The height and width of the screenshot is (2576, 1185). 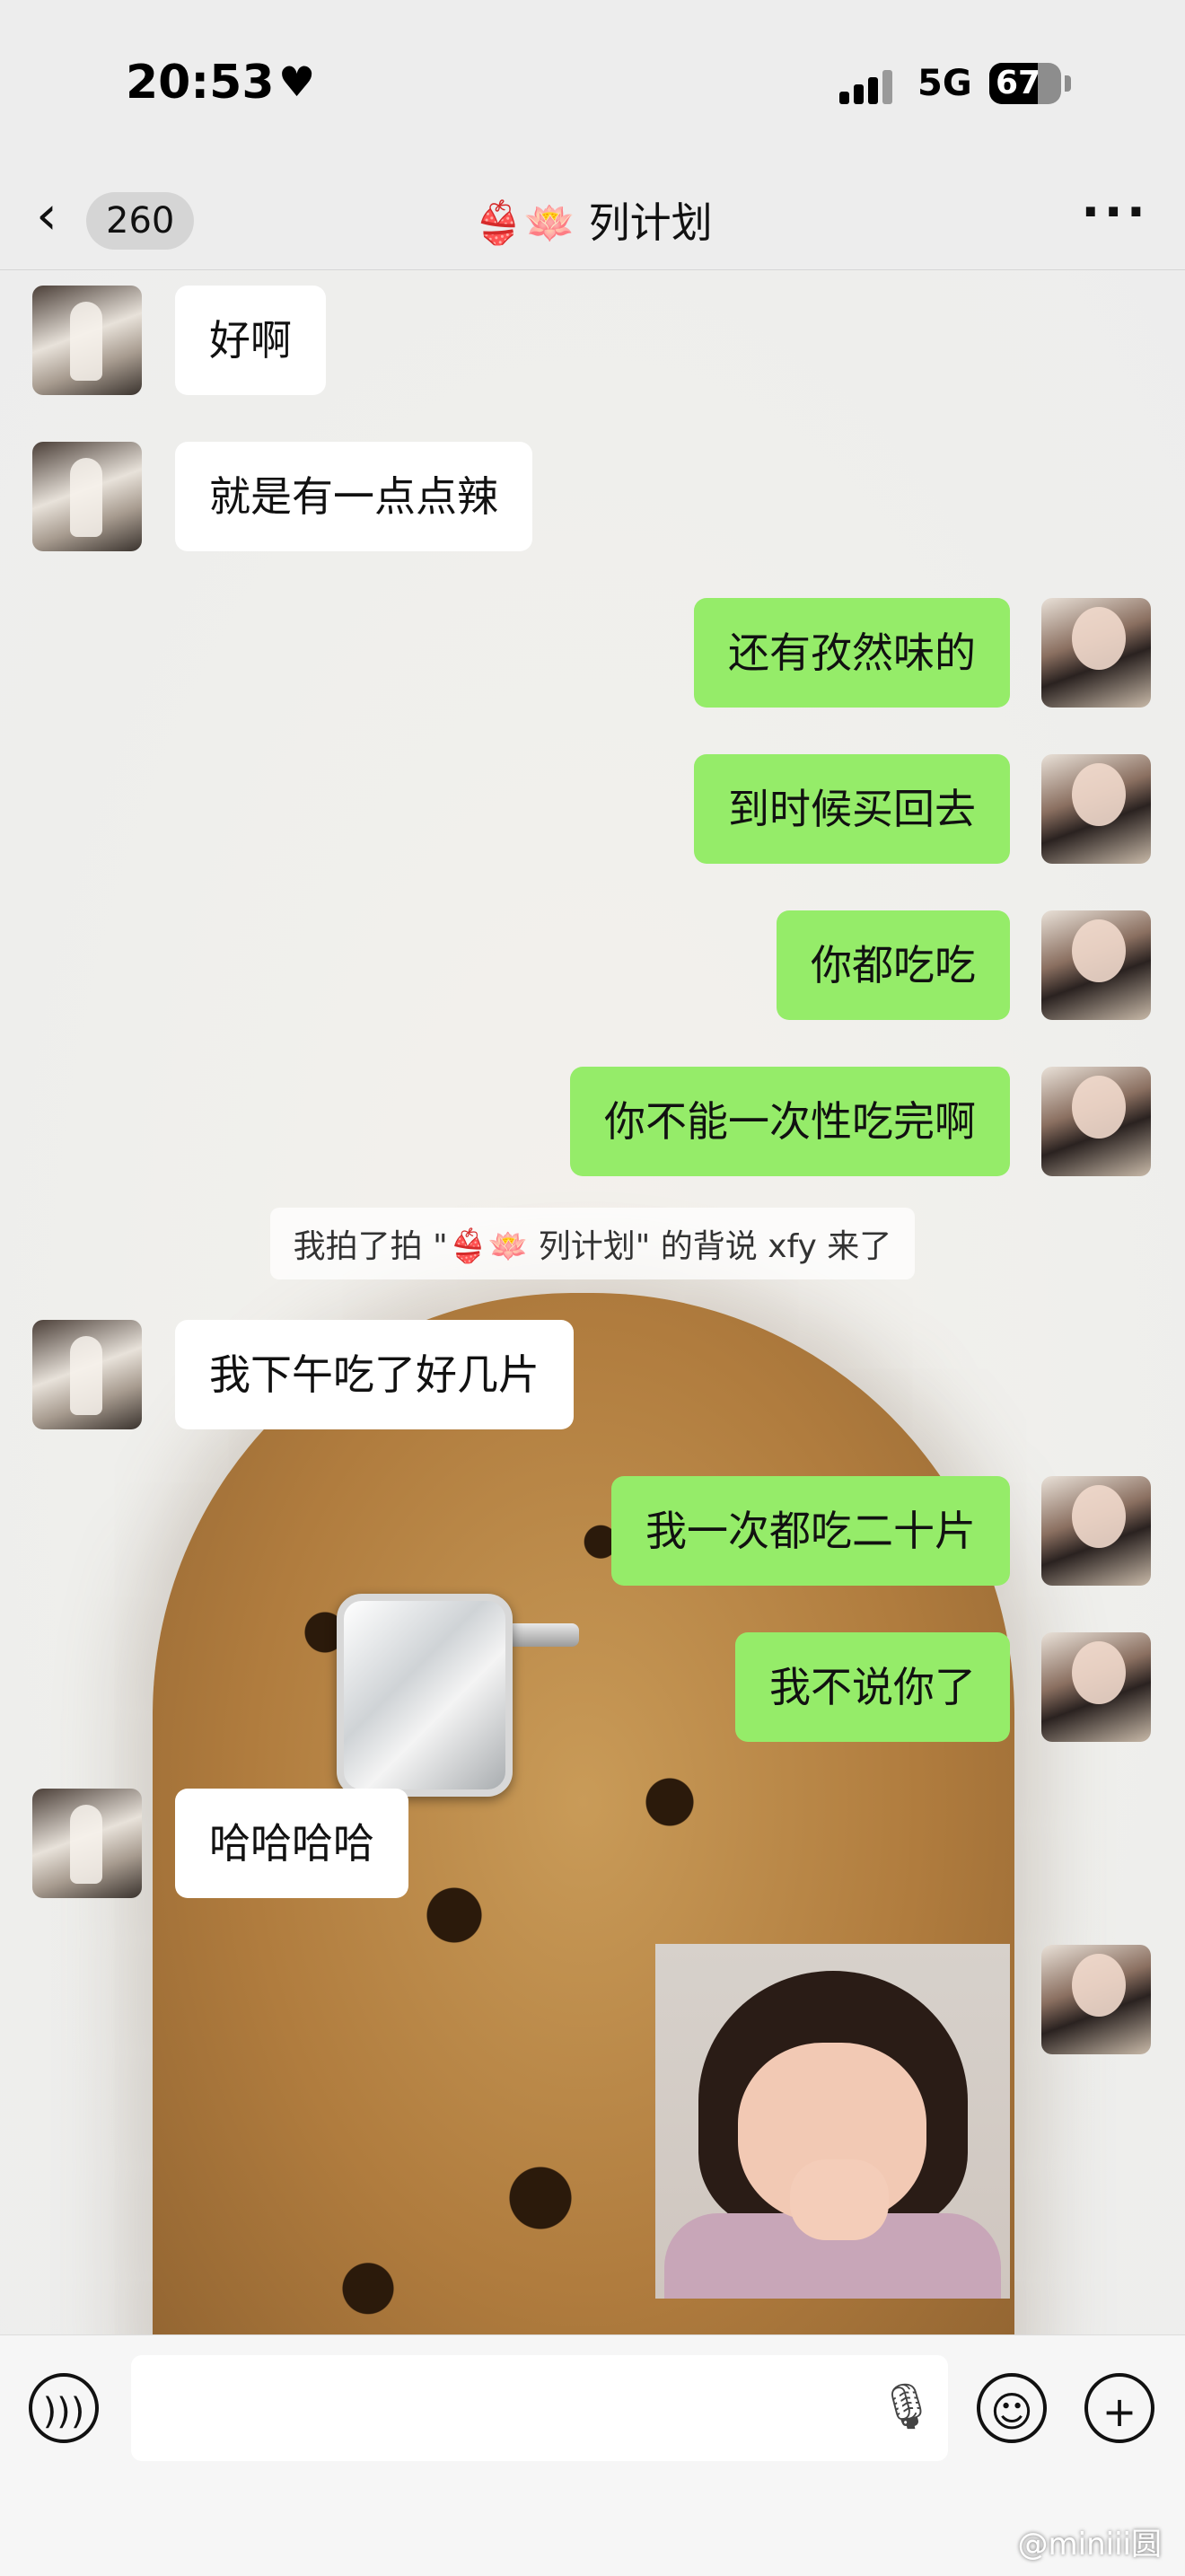 What do you see at coordinates (250, 340) in the screenshot?
I see `message-bubble: 好啊` at bounding box center [250, 340].